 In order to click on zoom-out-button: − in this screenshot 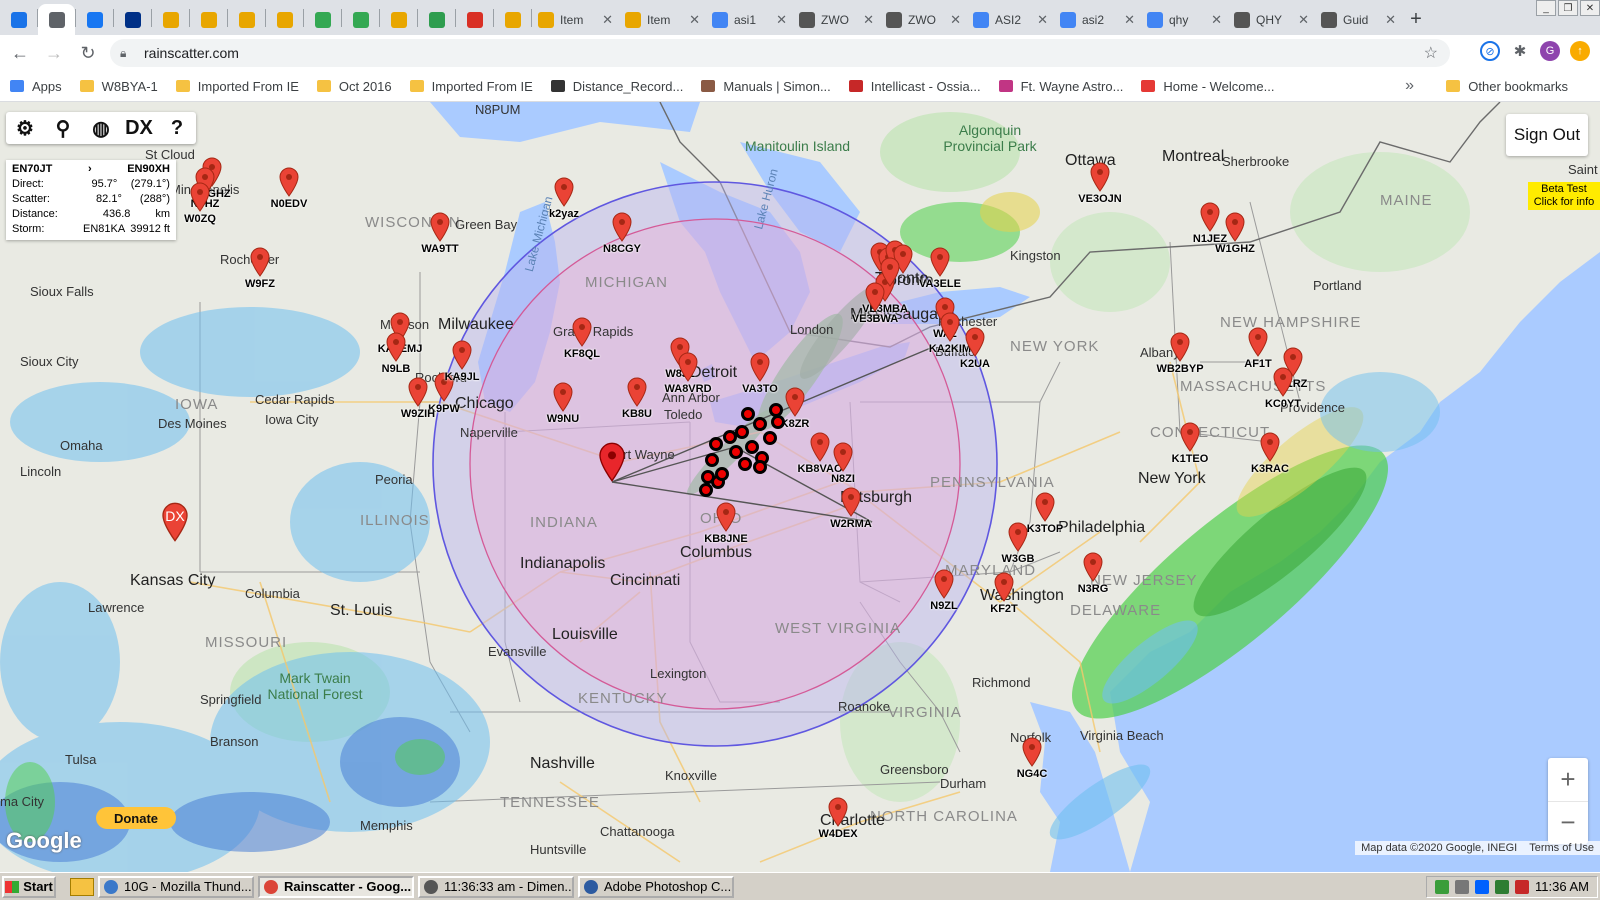, I will do `click(1568, 823)`.